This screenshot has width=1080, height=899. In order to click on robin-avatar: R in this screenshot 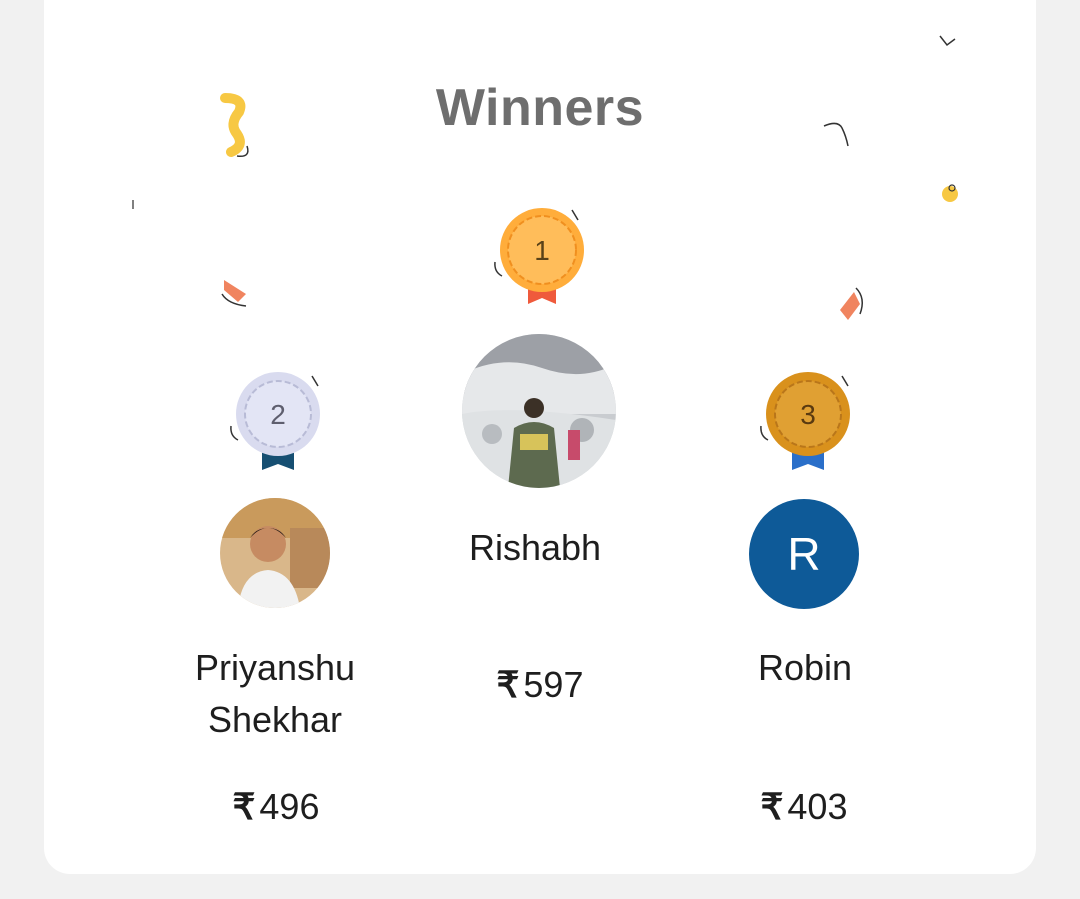, I will do `click(804, 554)`.